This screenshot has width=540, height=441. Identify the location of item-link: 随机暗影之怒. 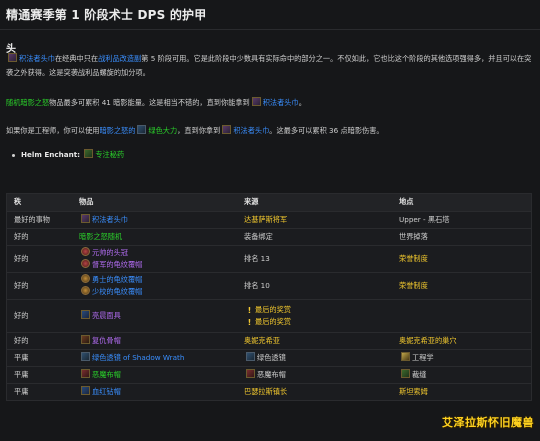
(27, 102).